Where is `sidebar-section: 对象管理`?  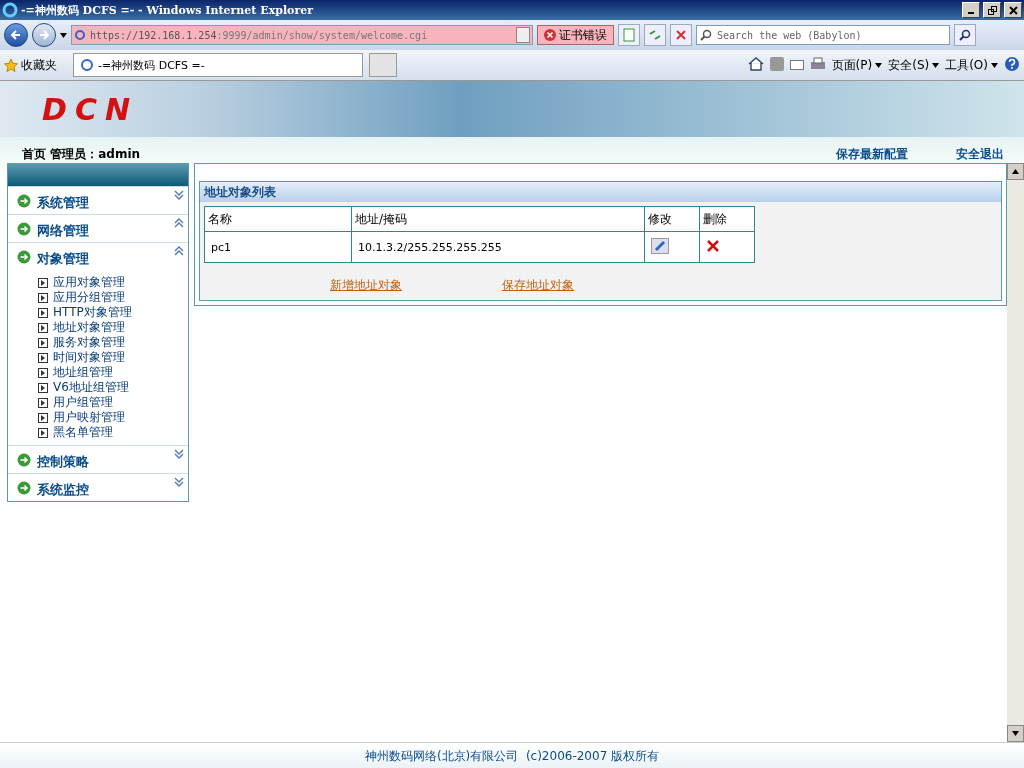
sidebar-section: 对象管理 is located at coordinates (98, 256).